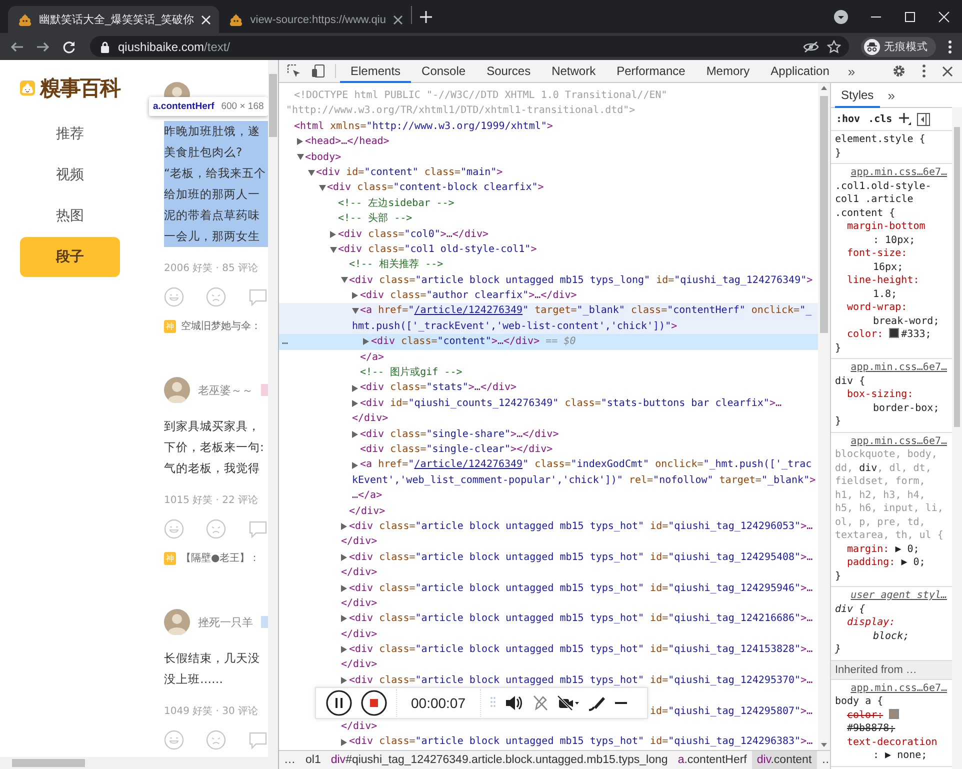 Image resolution: width=962 pixels, height=769 pixels. What do you see at coordinates (567, 703) in the screenshot?
I see `slashed-camera-icon` at bounding box center [567, 703].